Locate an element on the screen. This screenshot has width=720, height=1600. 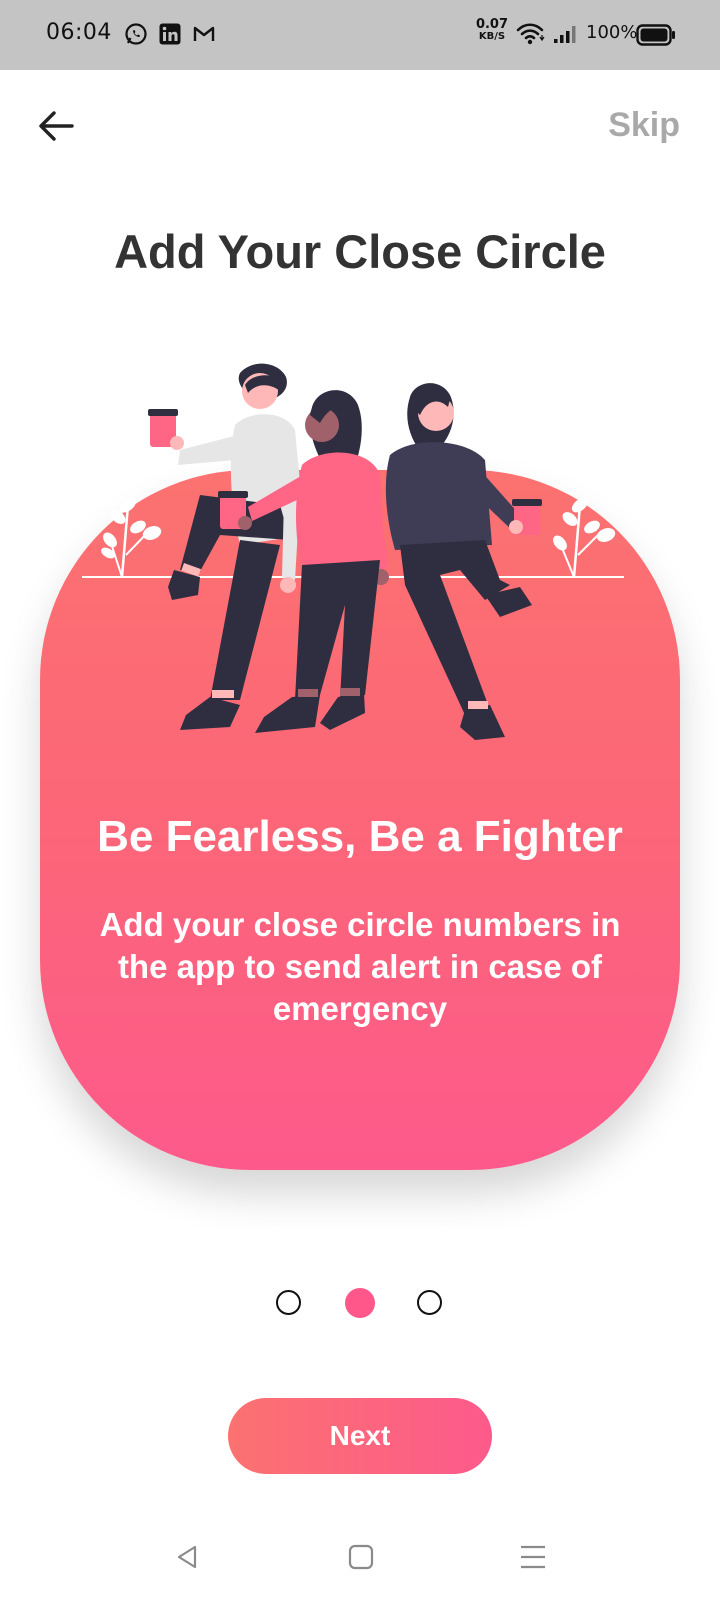
battery-icon is located at coordinates (655, 35).